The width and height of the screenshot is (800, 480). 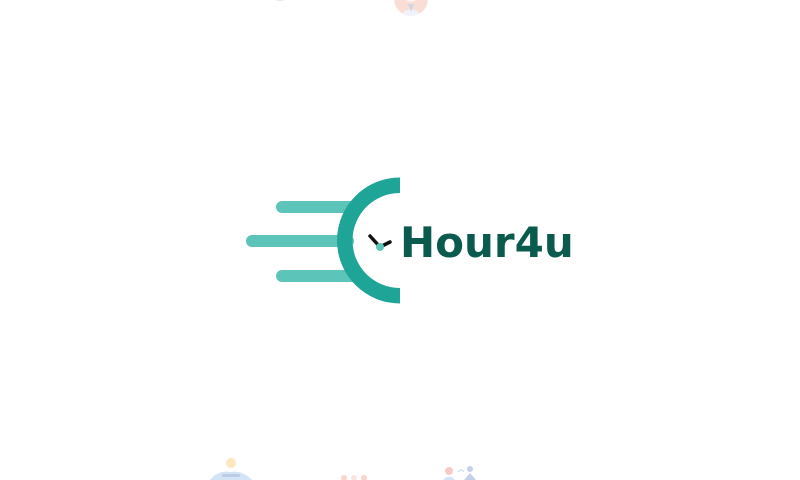 What do you see at coordinates (380, 247) in the screenshot?
I see `clock-center-dot` at bounding box center [380, 247].